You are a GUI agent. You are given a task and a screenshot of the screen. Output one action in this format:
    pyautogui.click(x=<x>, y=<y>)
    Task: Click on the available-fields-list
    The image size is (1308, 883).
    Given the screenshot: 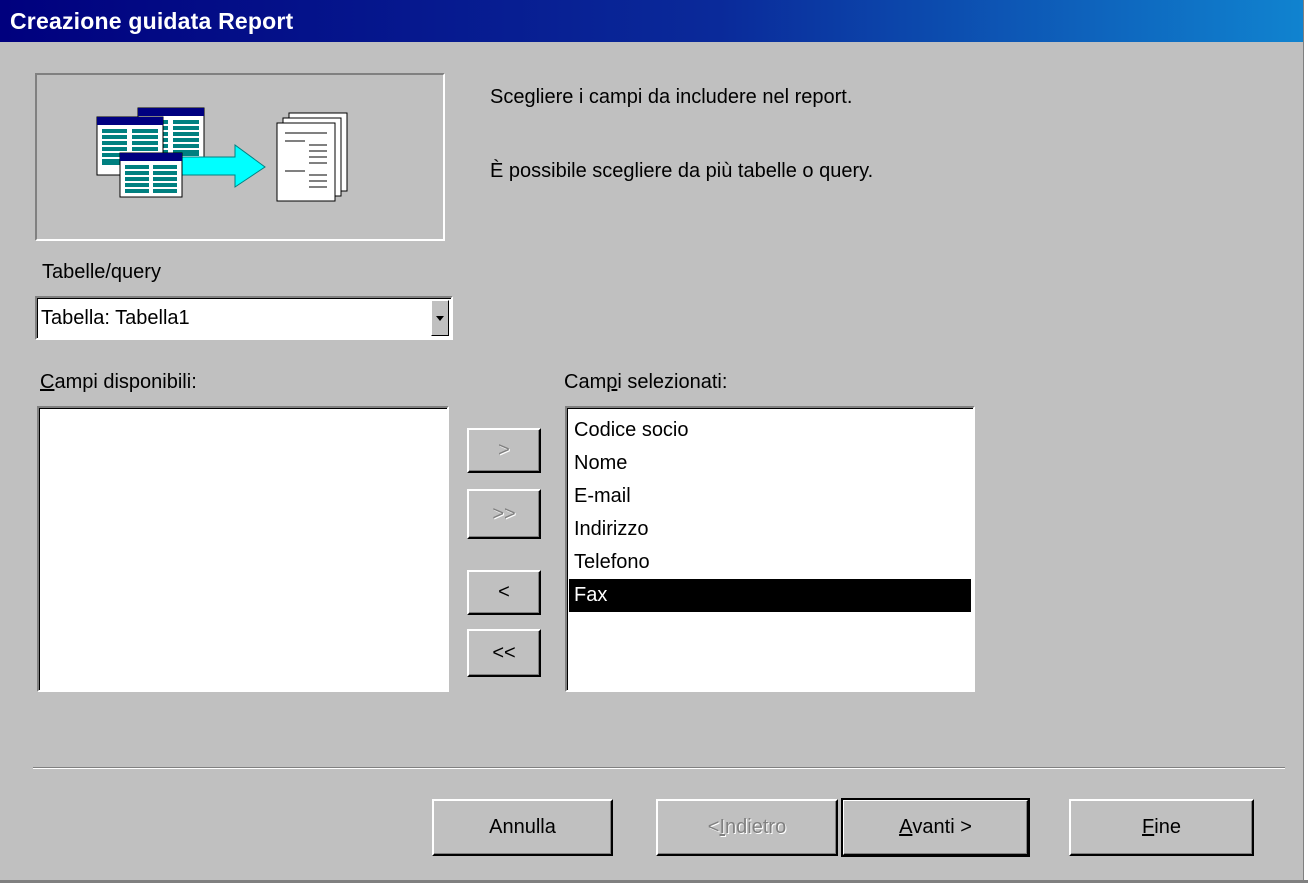 What is the action you would take?
    pyautogui.click(x=243, y=549)
    